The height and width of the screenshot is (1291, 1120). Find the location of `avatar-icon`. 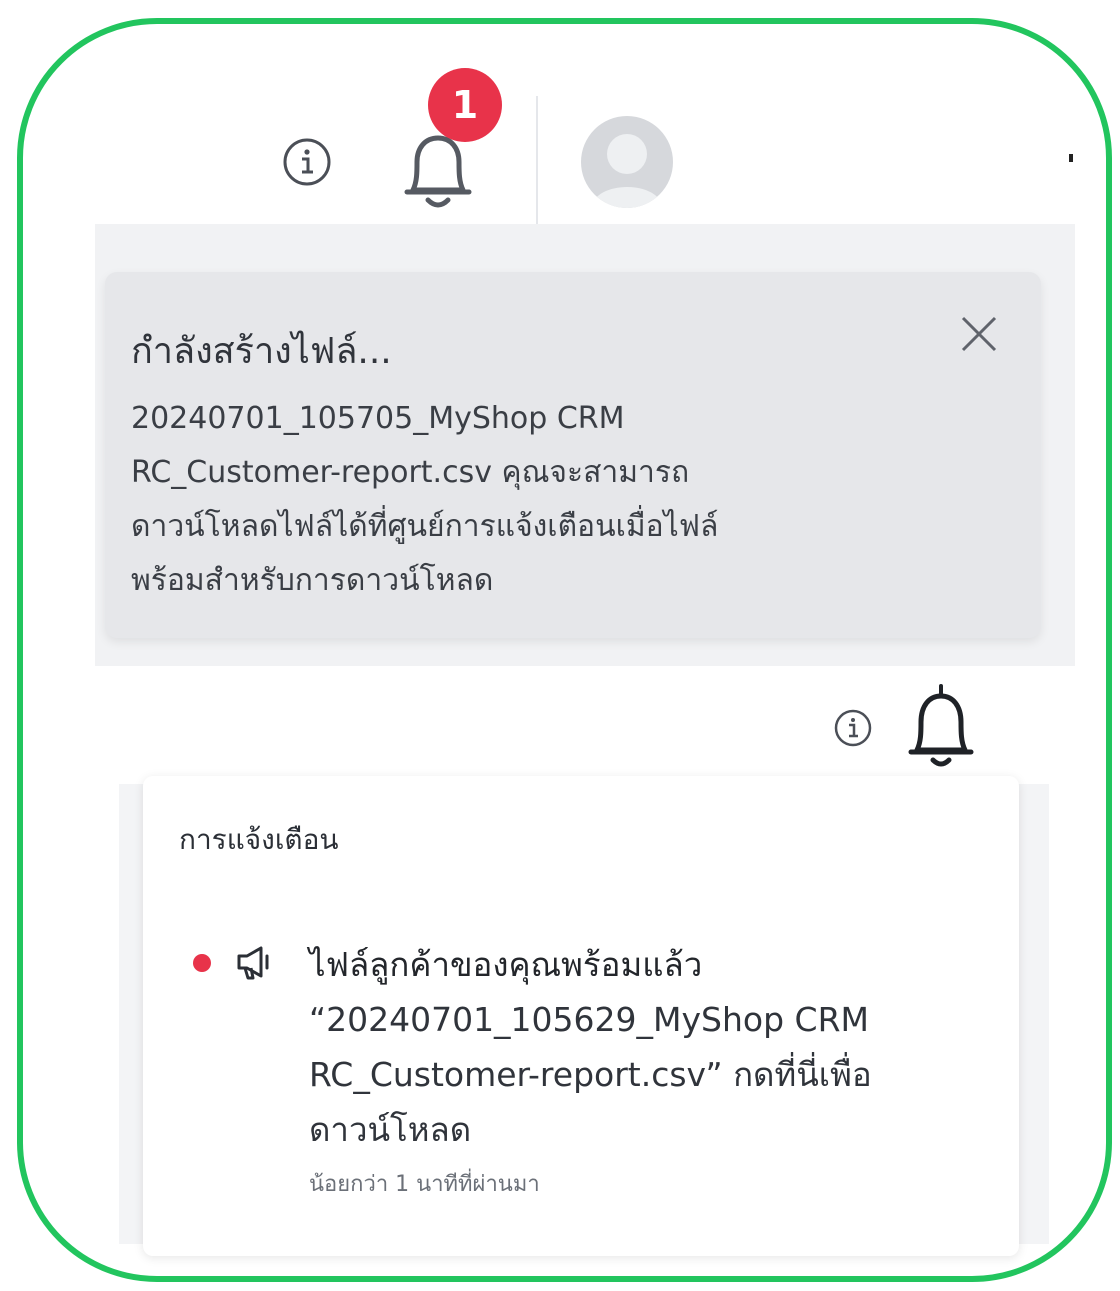

avatar-icon is located at coordinates (627, 171).